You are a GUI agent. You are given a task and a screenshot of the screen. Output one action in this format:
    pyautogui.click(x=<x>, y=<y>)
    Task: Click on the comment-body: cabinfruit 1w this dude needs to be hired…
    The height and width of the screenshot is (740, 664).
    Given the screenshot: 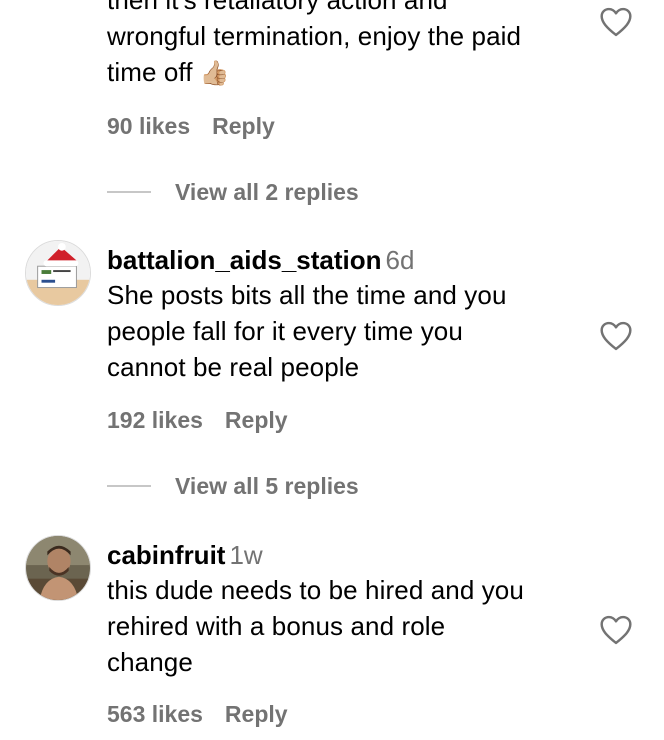 What is the action you would take?
    pyautogui.click(x=347, y=609)
    